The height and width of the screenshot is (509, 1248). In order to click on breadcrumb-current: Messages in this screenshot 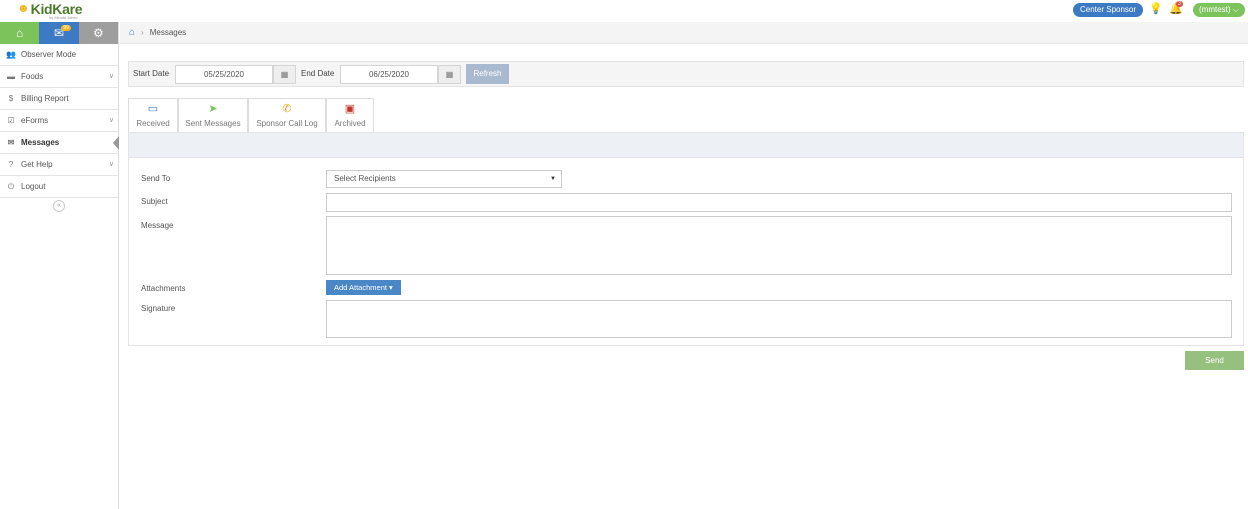, I will do `click(168, 32)`.